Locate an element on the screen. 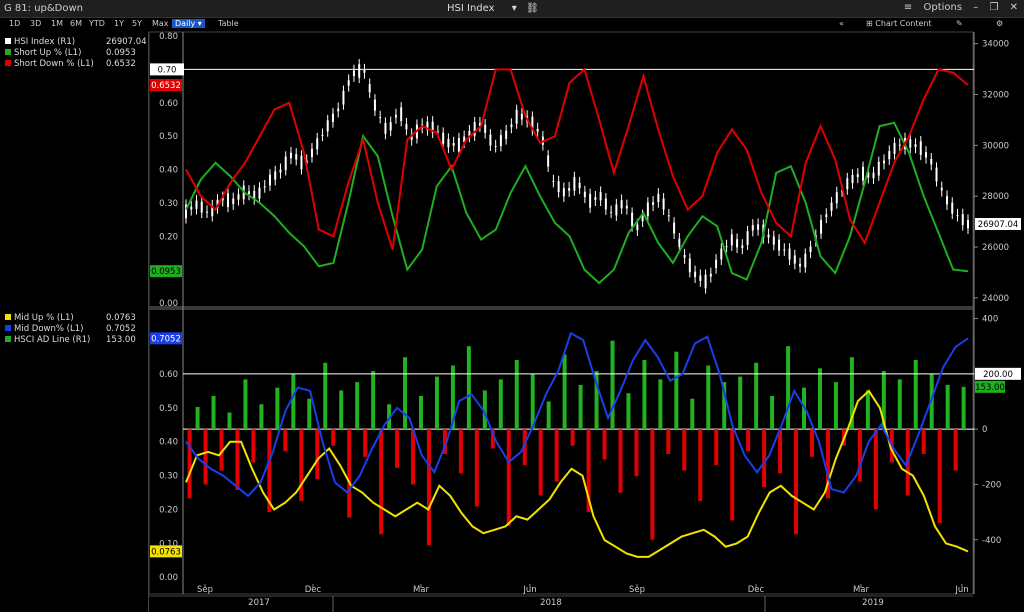  tag-ad-hline: 200.00 is located at coordinates (998, 375).